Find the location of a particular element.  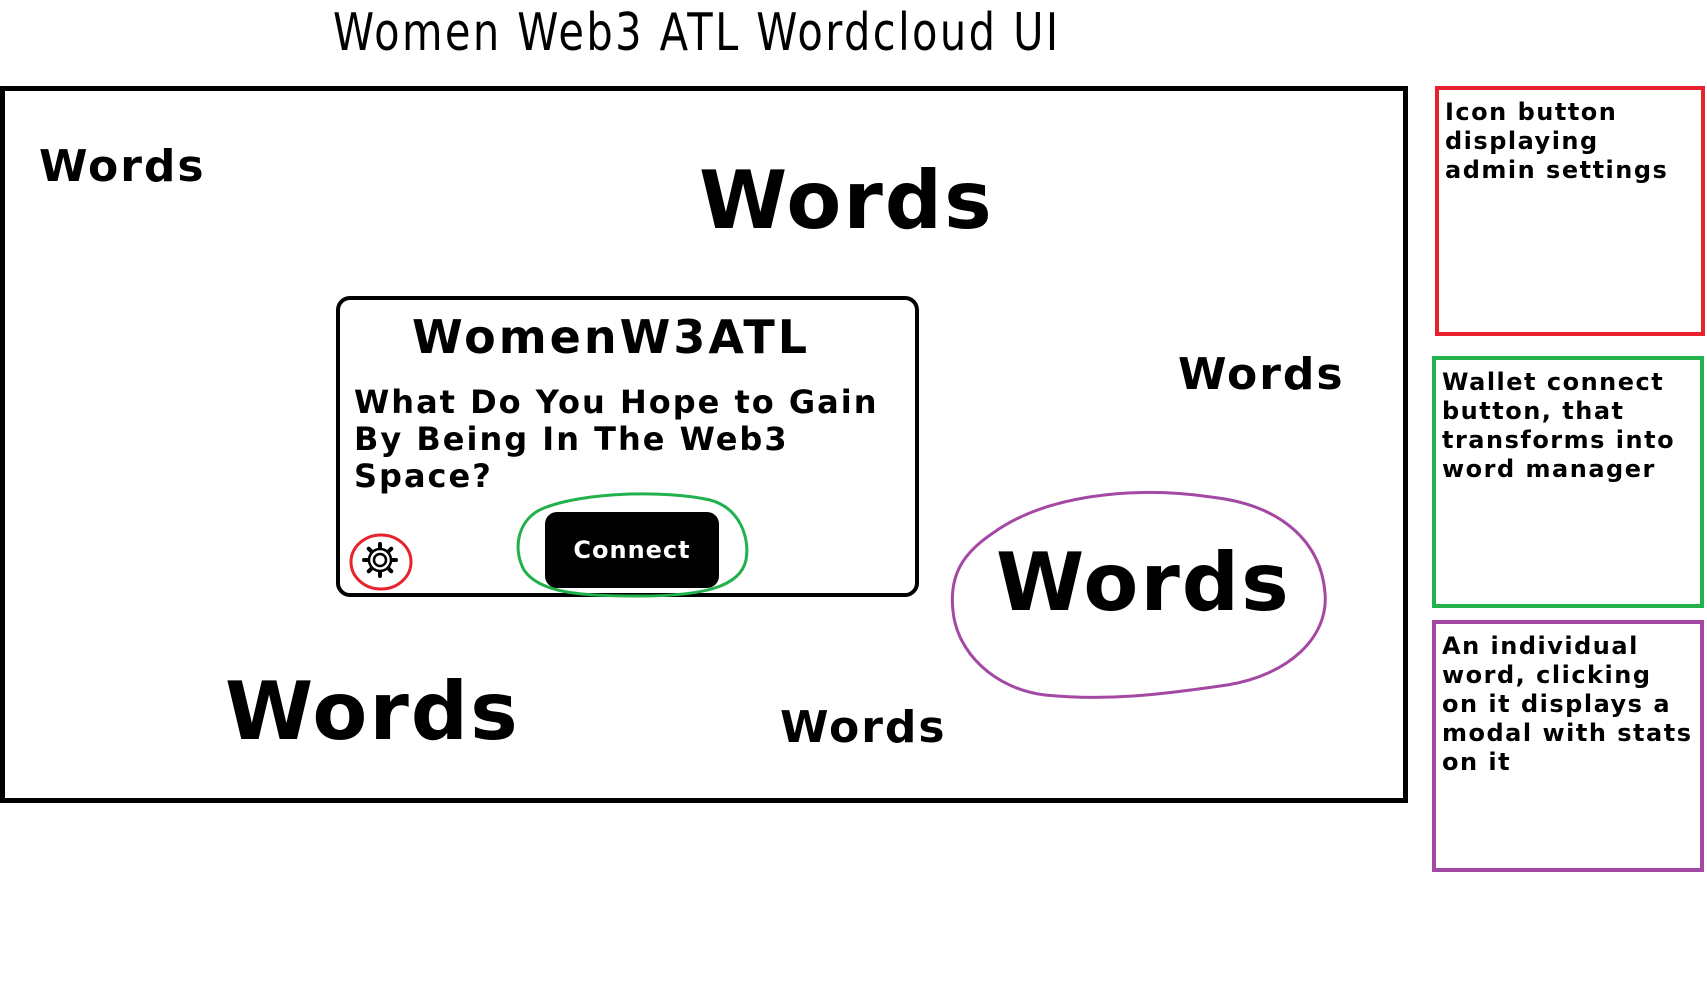

gear-icon is located at coordinates (380, 560).